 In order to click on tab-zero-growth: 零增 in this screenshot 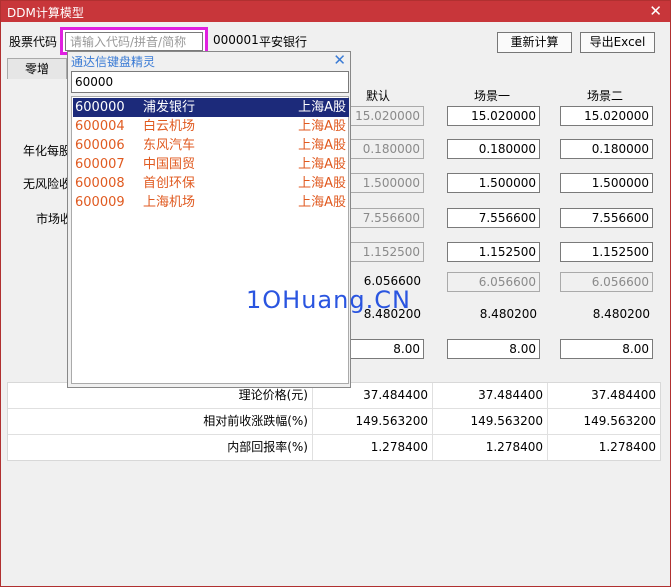, I will do `click(37, 69)`.